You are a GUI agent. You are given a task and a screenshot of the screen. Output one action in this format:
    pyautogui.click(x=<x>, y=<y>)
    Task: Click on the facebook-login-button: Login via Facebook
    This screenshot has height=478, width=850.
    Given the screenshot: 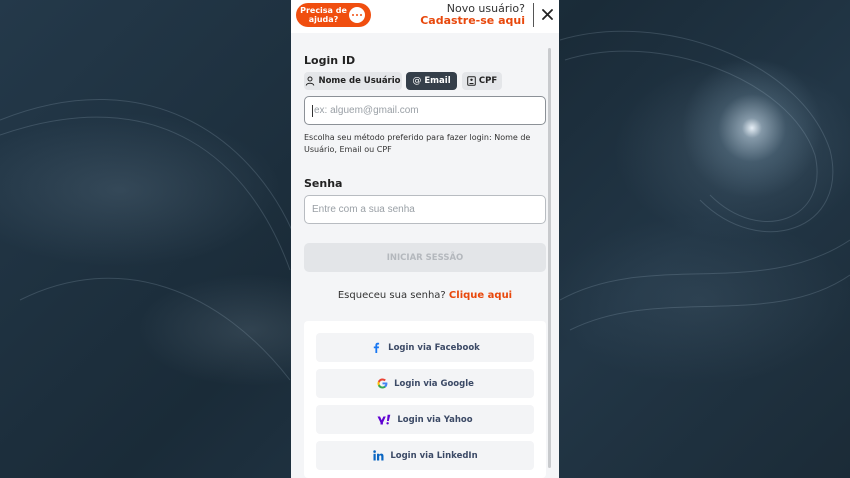 What is the action you would take?
    pyautogui.click(x=425, y=347)
    